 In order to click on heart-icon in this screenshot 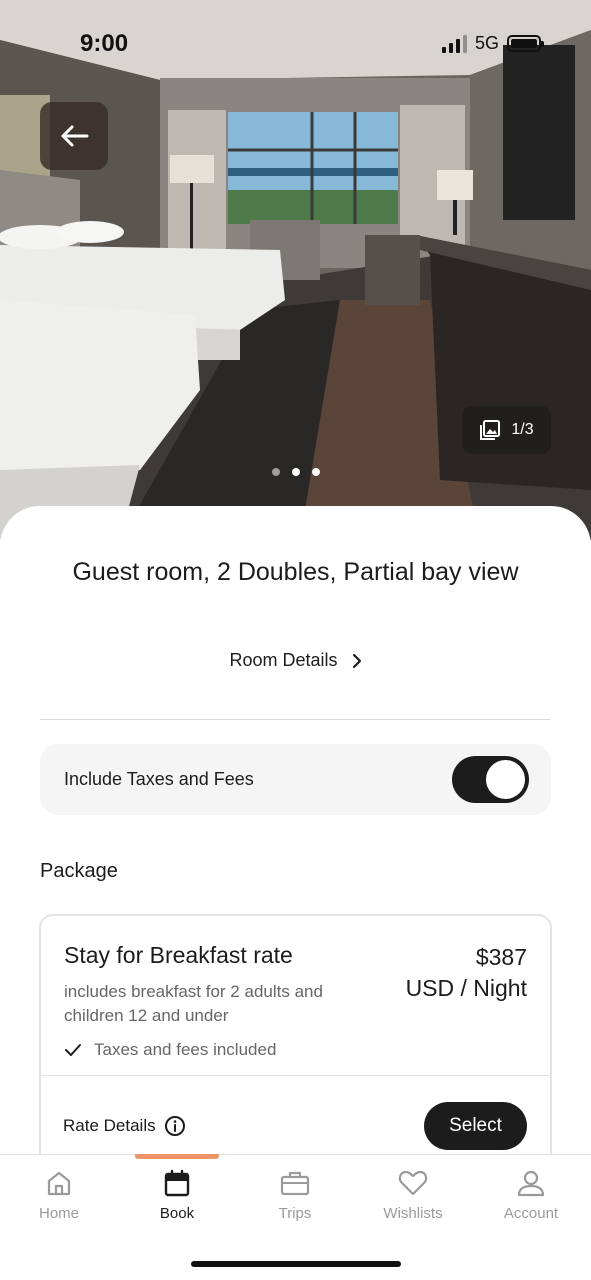, I will do `click(413, 1183)`.